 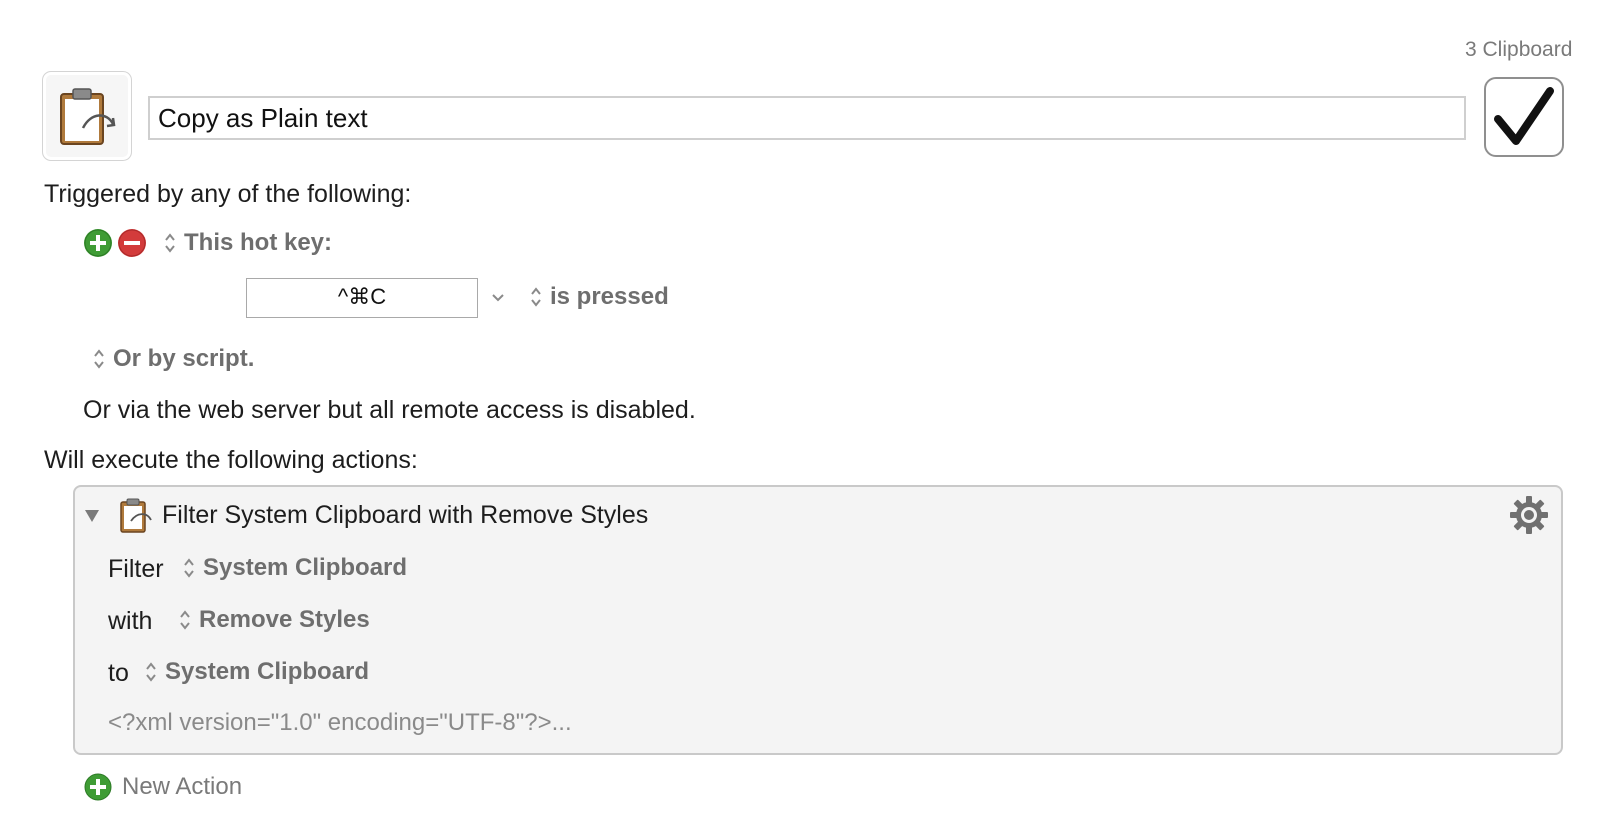 I want to click on macro-icon-well, so click(x=87, y=116).